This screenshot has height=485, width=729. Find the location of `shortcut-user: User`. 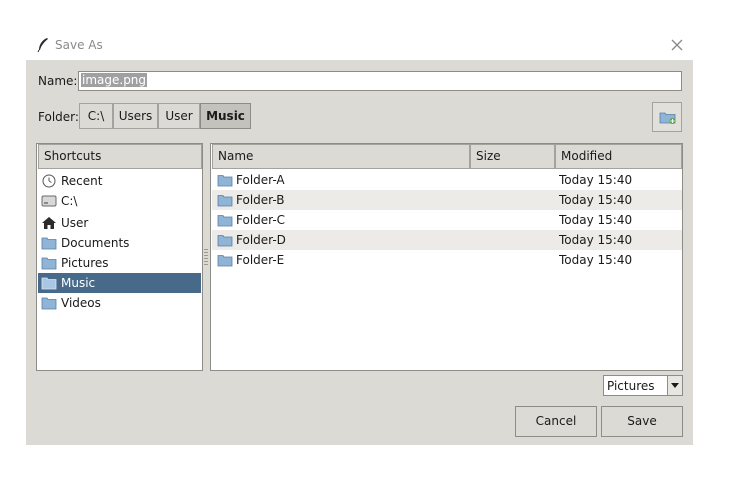

shortcut-user: User is located at coordinates (119, 223).